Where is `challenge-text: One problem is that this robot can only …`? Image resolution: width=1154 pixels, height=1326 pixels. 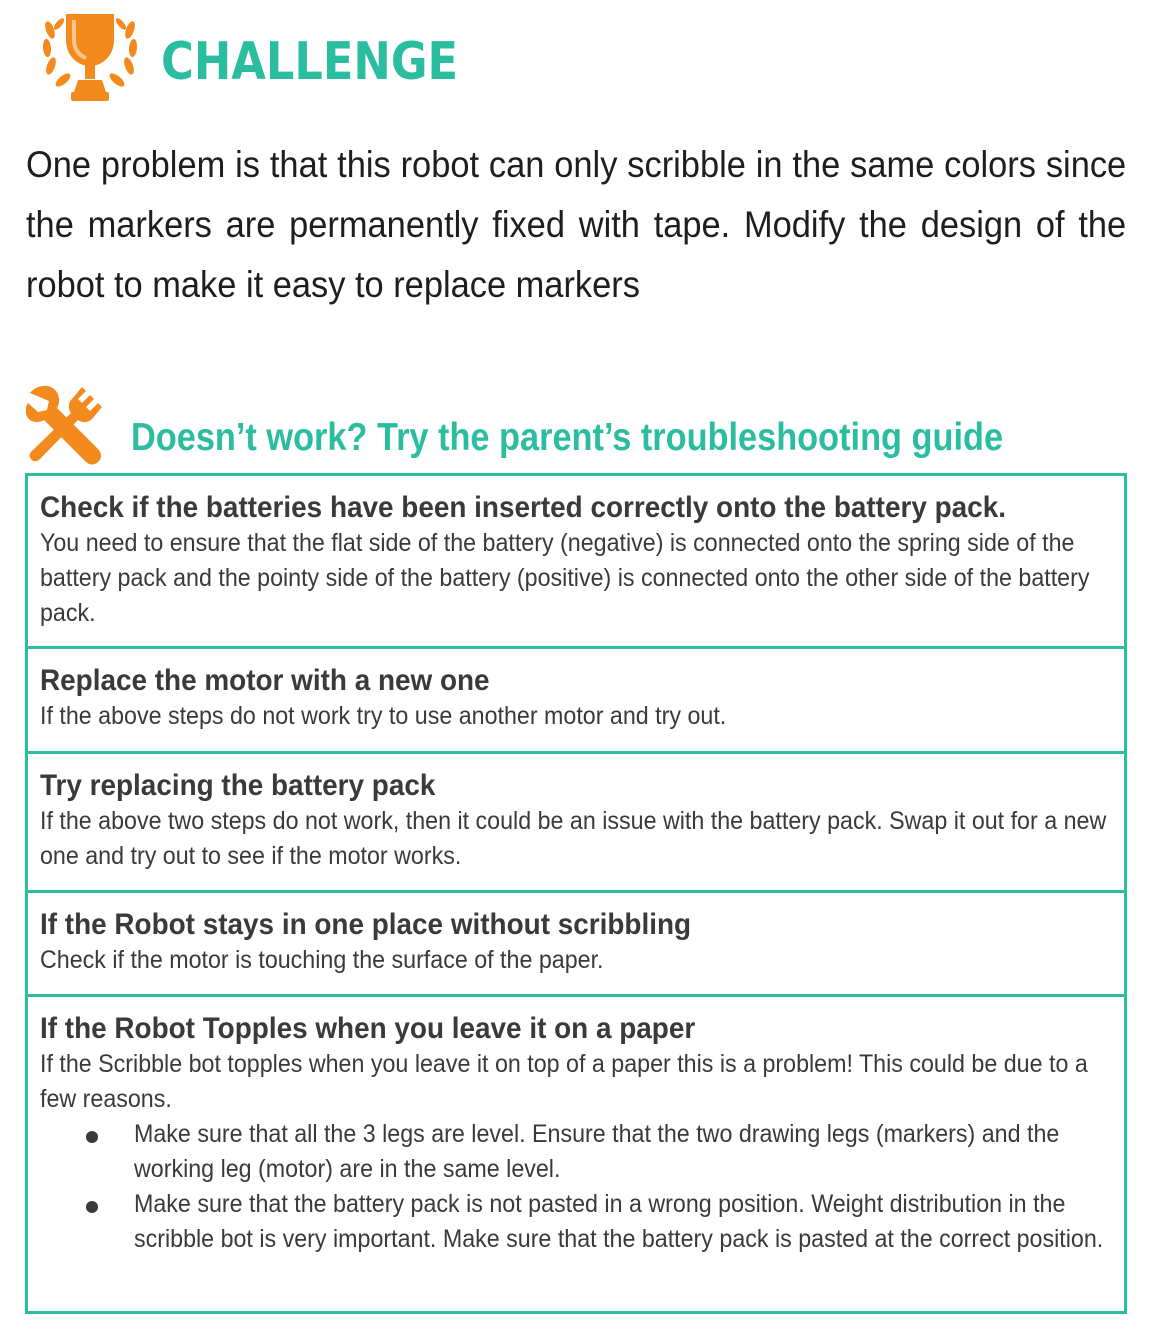 challenge-text: One problem is that this robot can only … is located at coordinates (576, 224).